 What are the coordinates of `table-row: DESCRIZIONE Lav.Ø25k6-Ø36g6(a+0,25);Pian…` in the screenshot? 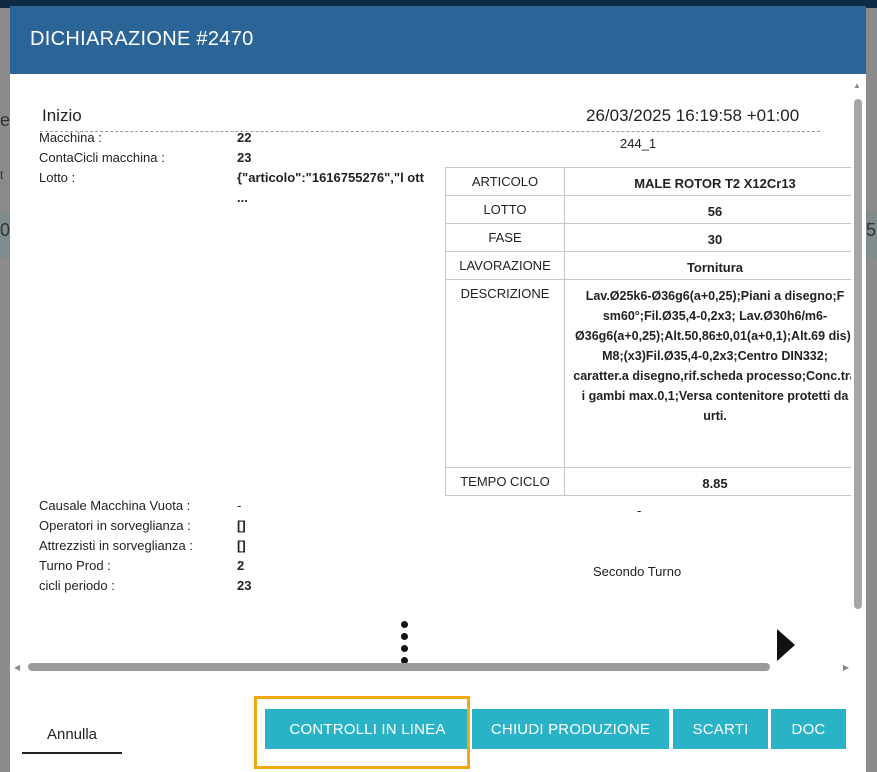 It's located at (655, 373).